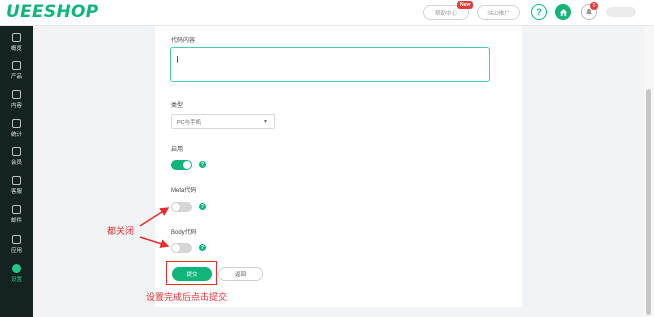 The height and width of the screenshot is (317, 654). What do you see at coordinates (181, 207) in the screenshot?
I see `meta-code-toggle` at bounding box center [181, 207].